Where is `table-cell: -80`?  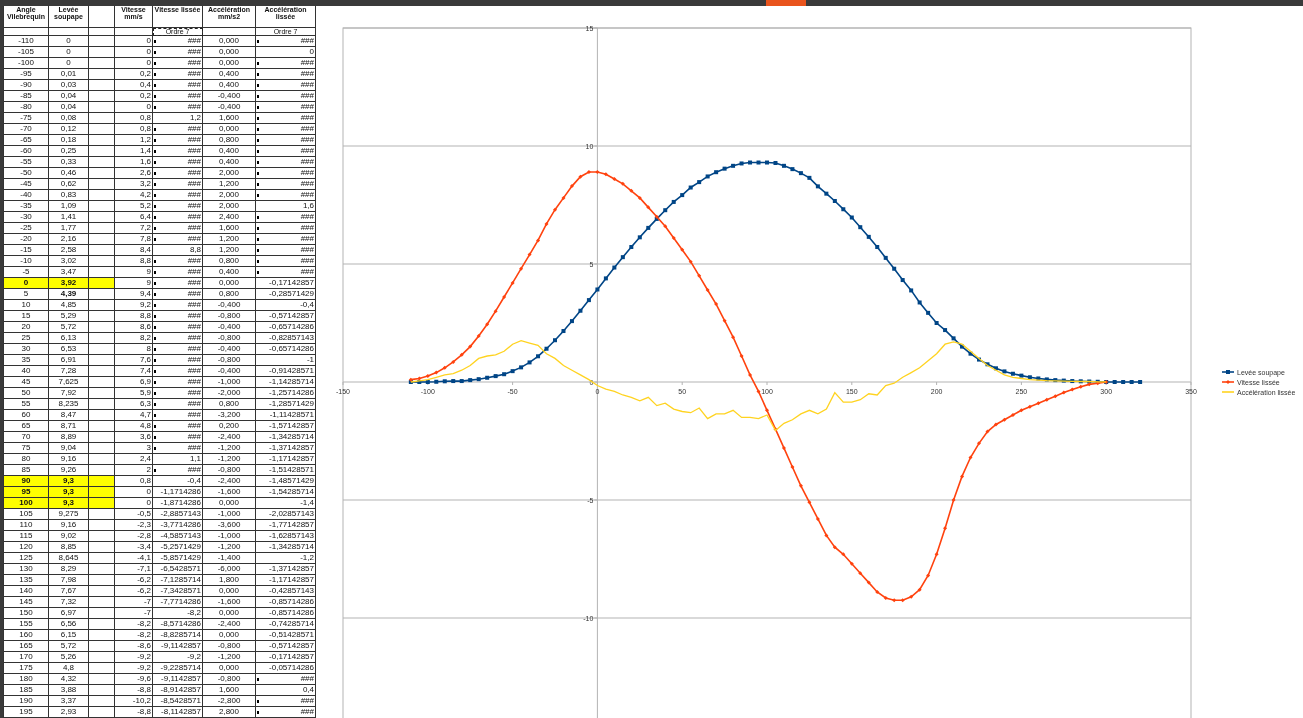
table-cell: -80 is located at coordinates (26, 107).